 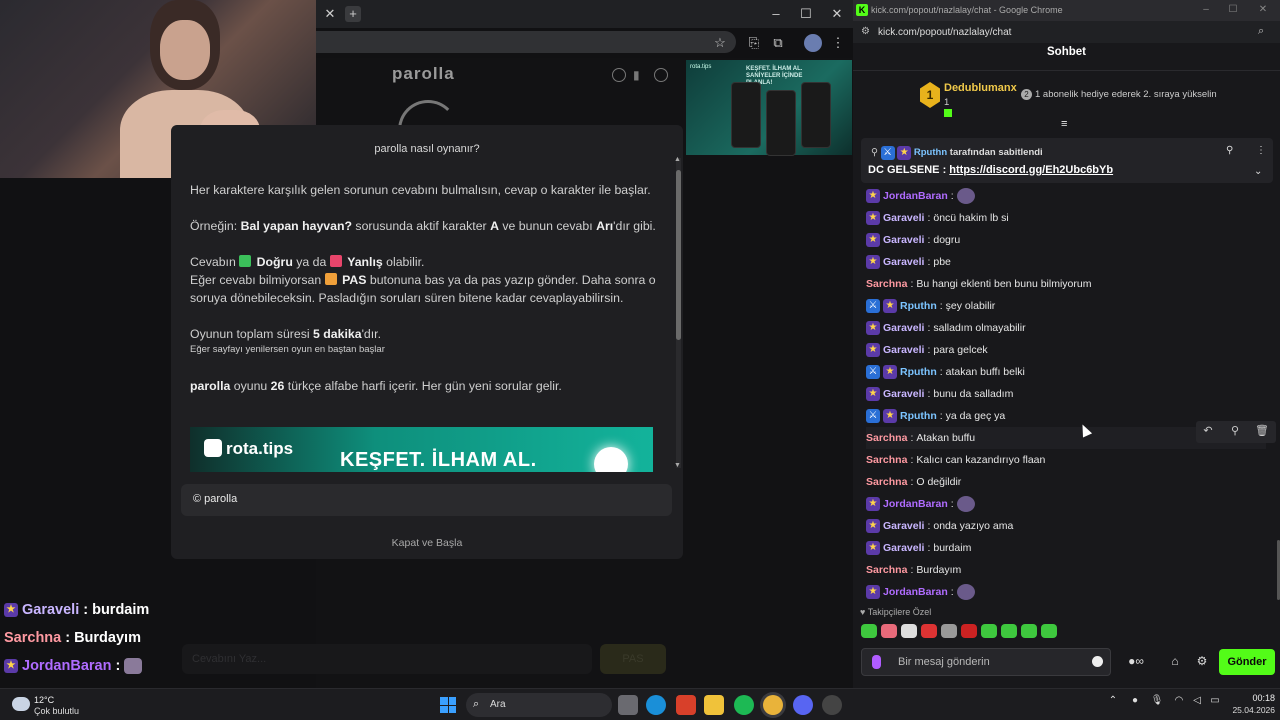 What do you see at coordinates (773, 705) in the screenshot?
I see `chrome-icon` at bounding box center [773, 705].